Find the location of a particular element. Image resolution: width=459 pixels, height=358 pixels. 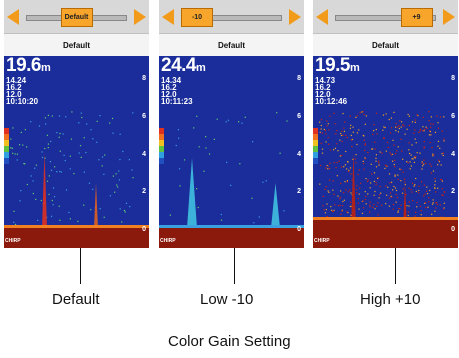

gain-slider-thumb: Default is located at coordinates (76, 17).